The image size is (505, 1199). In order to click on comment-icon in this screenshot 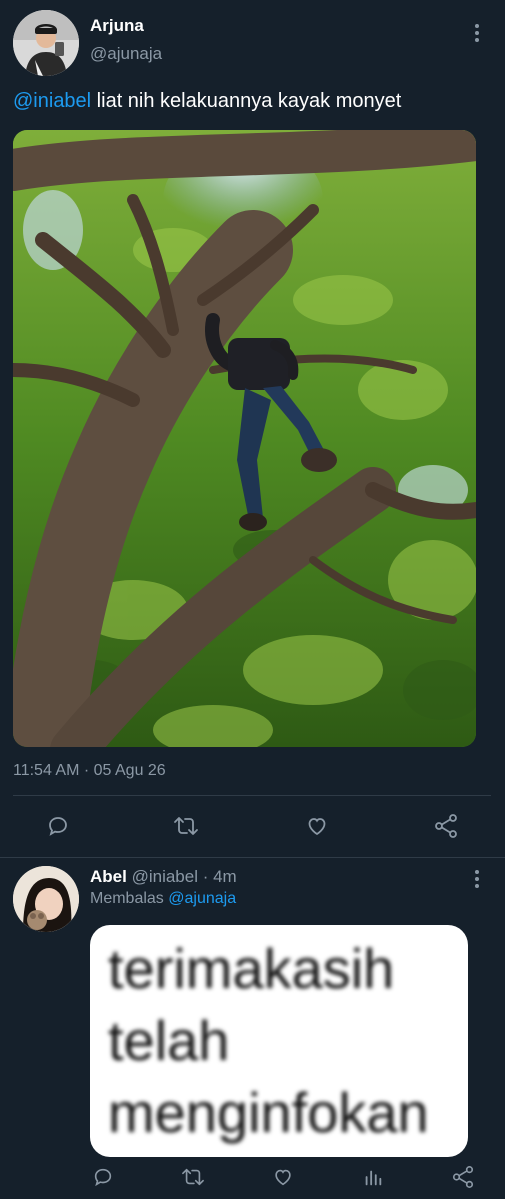, I will do `click(58, 826)`.